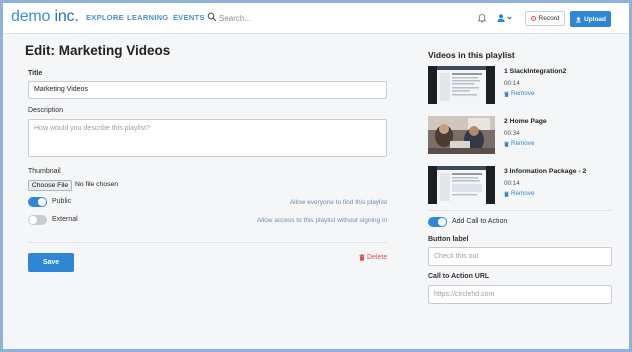 This screenshot has height=352, width=632. Describe the element at coordinates (338, 202) in the screenshot. I see `public-hint: Allow everyone to find this playlist` at that location.